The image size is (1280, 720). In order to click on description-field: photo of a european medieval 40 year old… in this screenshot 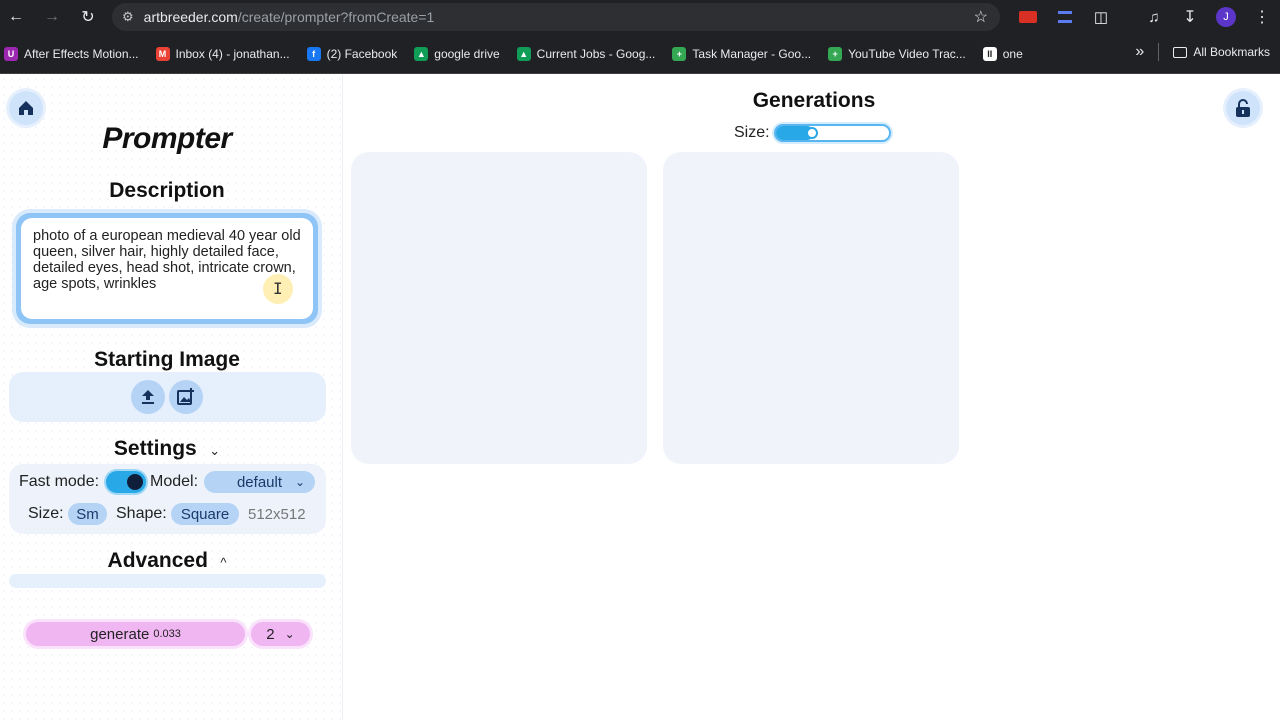, I will do `click(167, 268)`.